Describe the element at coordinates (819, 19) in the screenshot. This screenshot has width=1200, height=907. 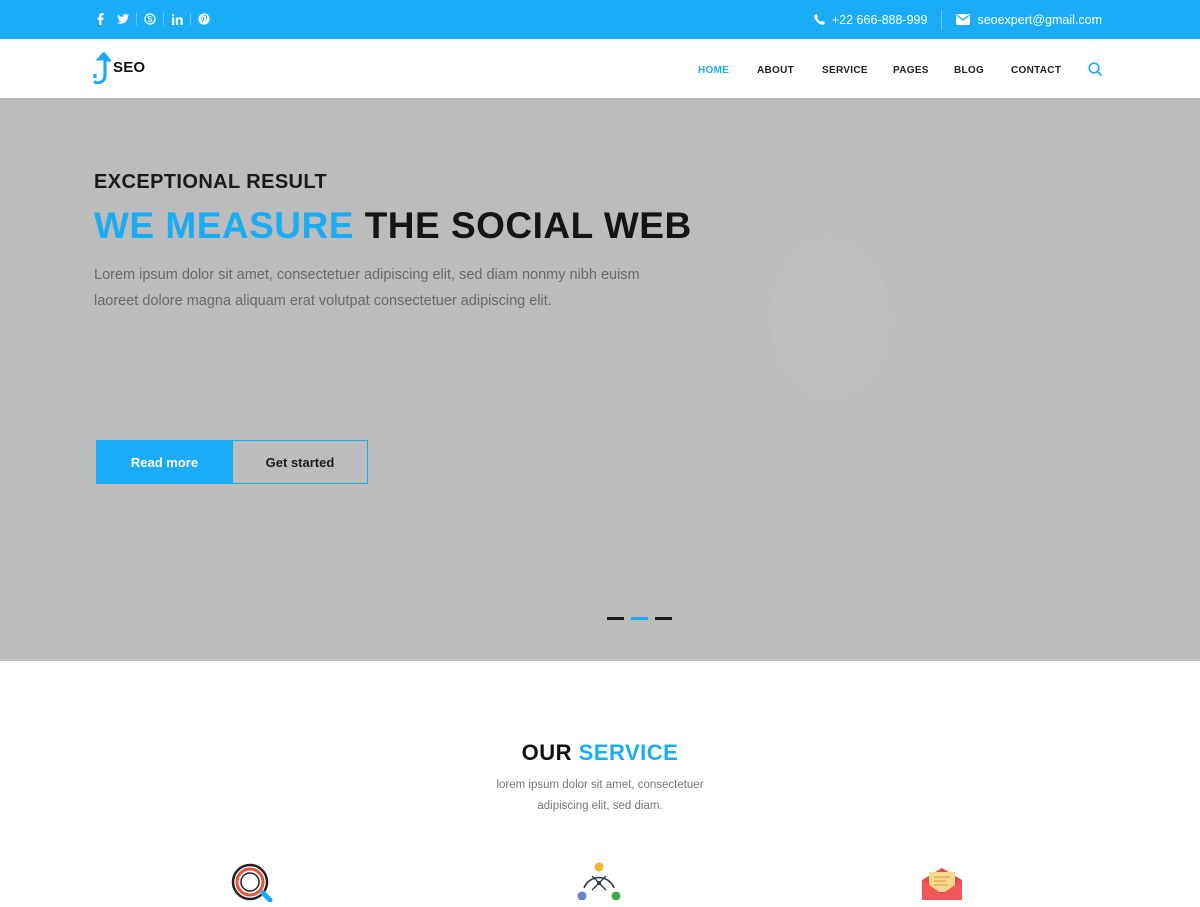
I see `phone-icon` at that location.